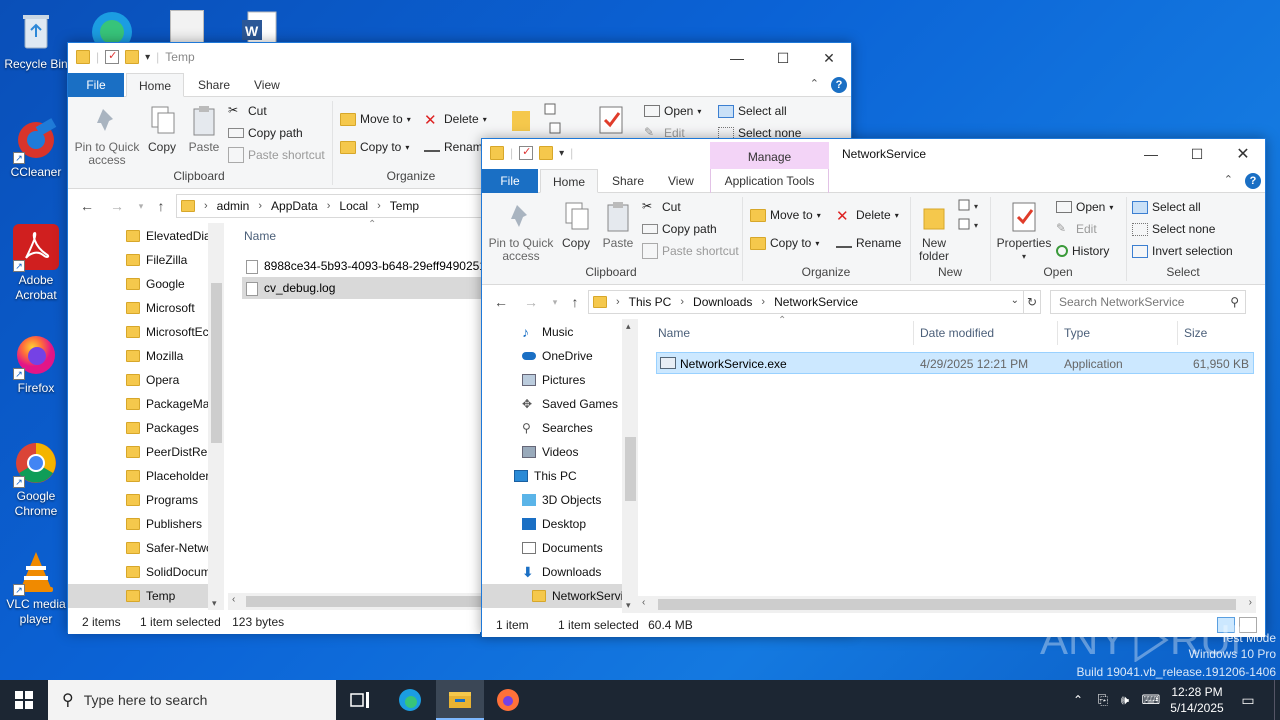 Image resolution: width=1280 pixels, height=720 pixels. Describe the element at coordinates (410, 700) in the screenshot. I see `taskbar-edge` at that location.